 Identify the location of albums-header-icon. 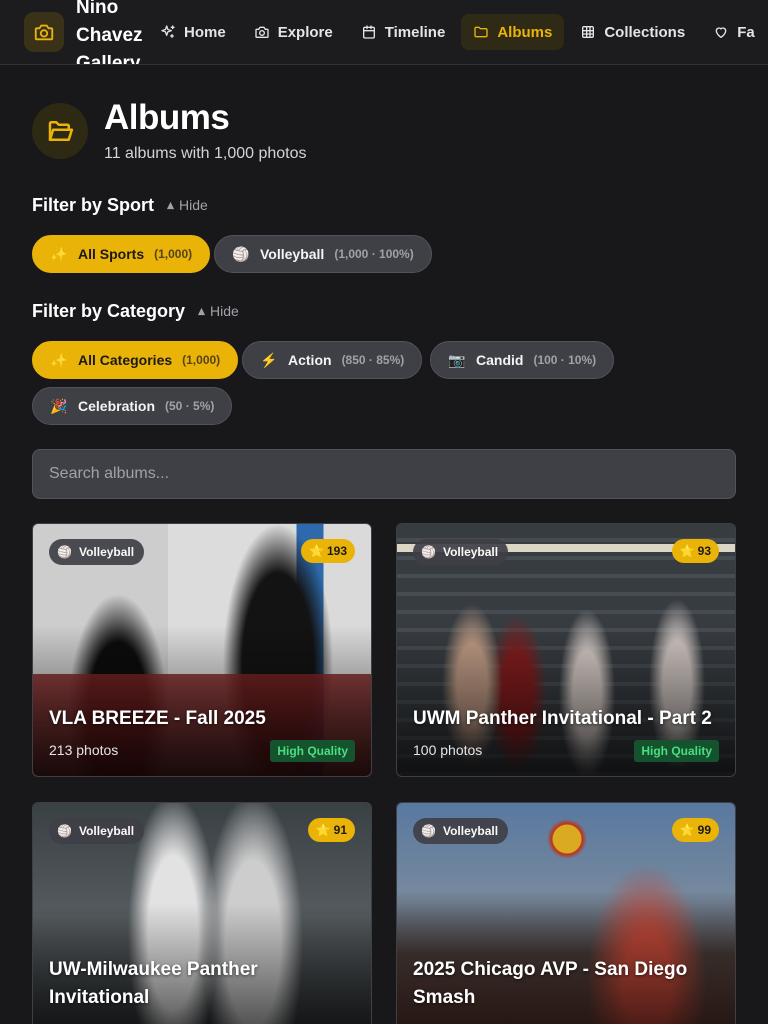
(60, 131).